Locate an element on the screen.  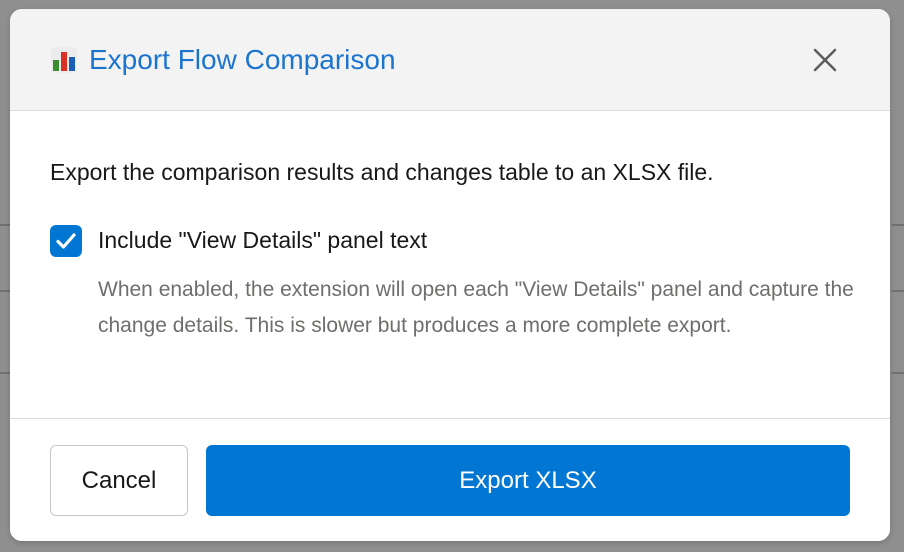
close-button is located at coordinates (825, 60).